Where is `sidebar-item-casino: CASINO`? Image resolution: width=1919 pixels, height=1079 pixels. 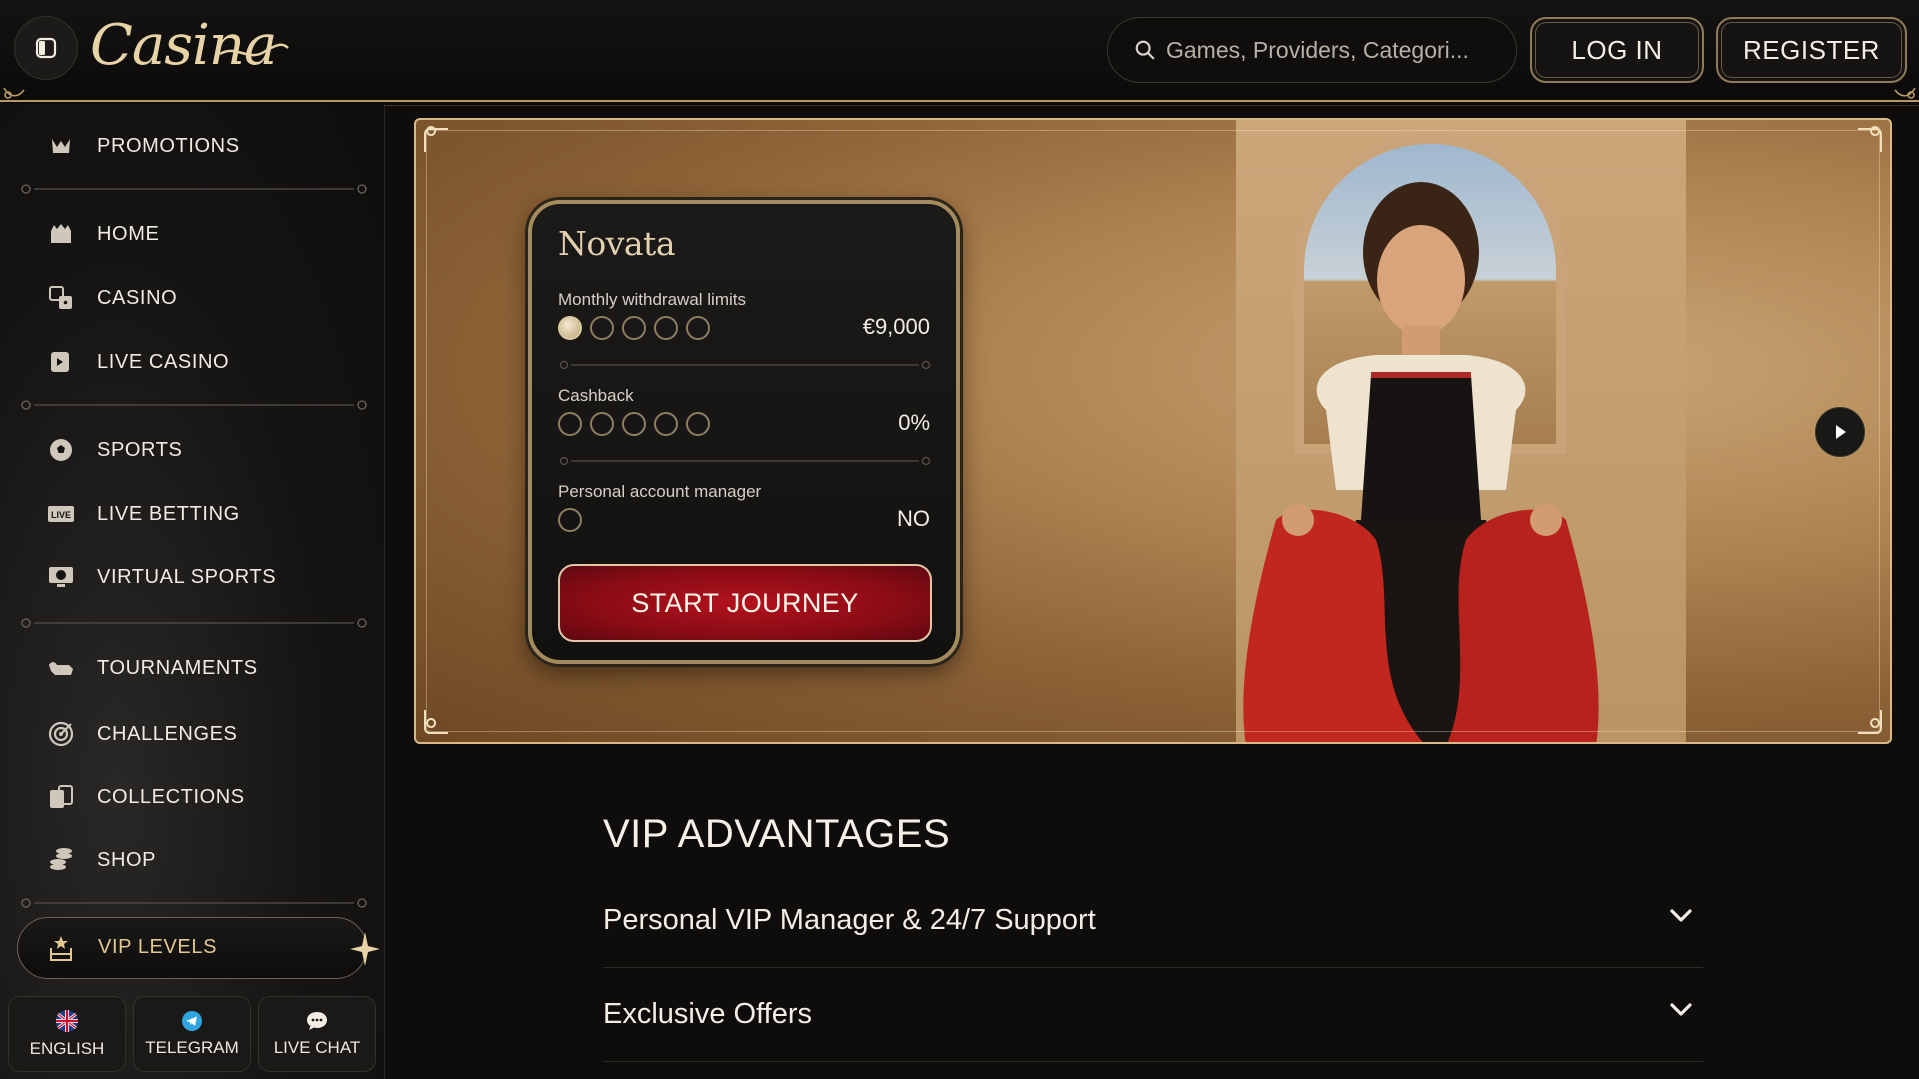
sidebar-item-casino: CASINO is located at coordinates (192, 298).